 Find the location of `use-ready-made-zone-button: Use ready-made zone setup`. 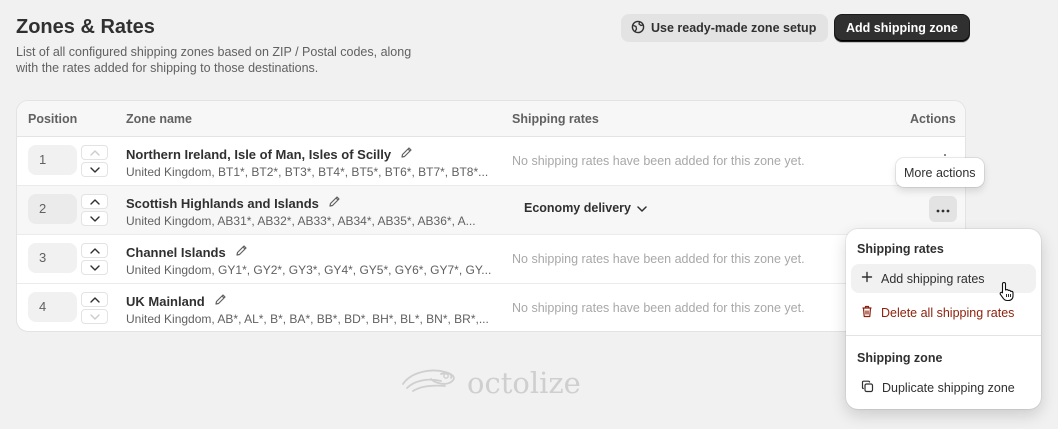

use-ready-made-zone-button: Use ready-made zone setup is located at coordinates (725, 28).